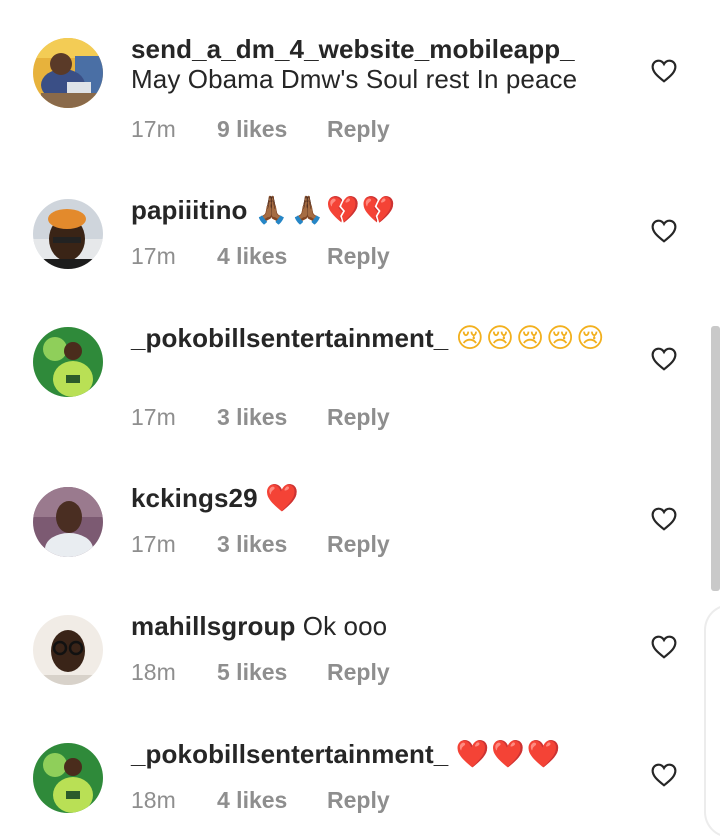  What do you see at coordinates (712, 721) in the screenshot?
I see `side-panel-edge` at bounding box center [712, 721].